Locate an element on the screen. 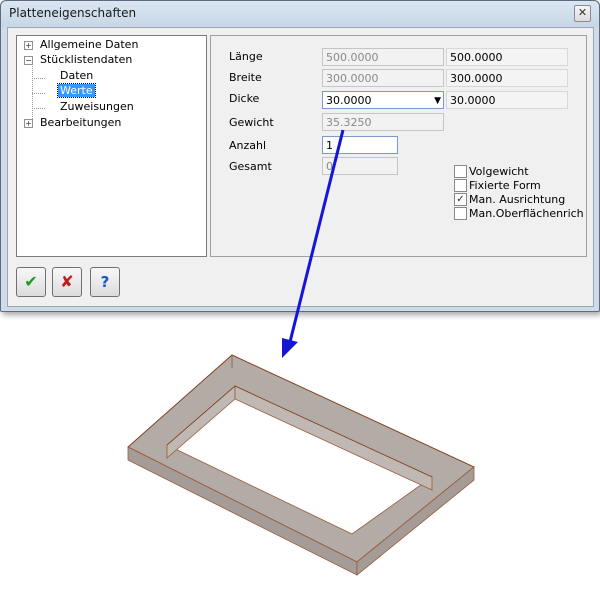  cancel-button: ✘ is located at coordinates (67, 282).